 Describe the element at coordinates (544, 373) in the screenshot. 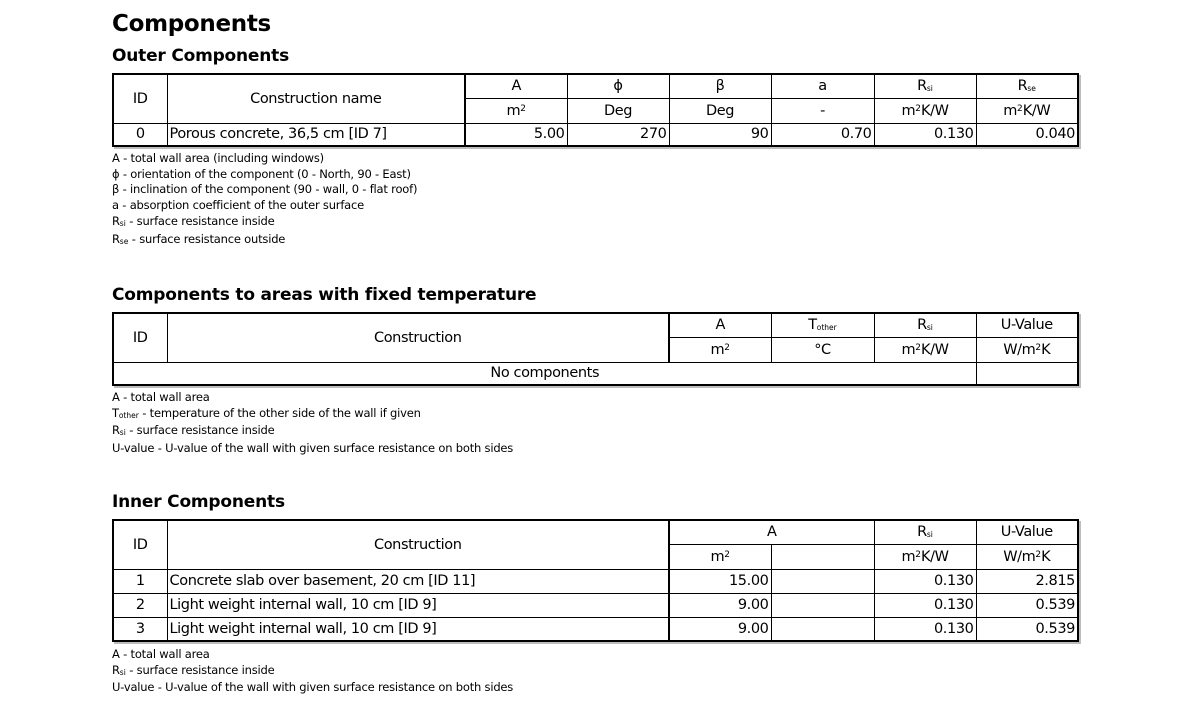

I see `no-components-message: No components` at that location.